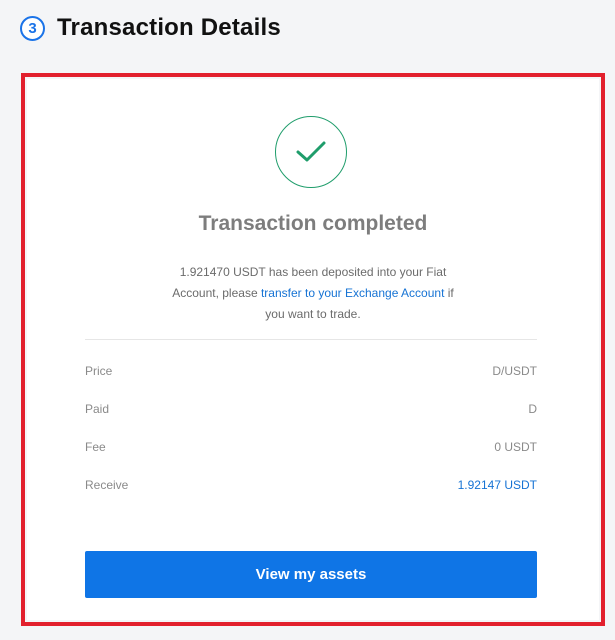 This screenshot has width=615, height=640. What do you see at coordinates (352, 293) in the screenshot?
I see `transfer-link: transfer to your Exchange Account` at bounding box center [352, 293].